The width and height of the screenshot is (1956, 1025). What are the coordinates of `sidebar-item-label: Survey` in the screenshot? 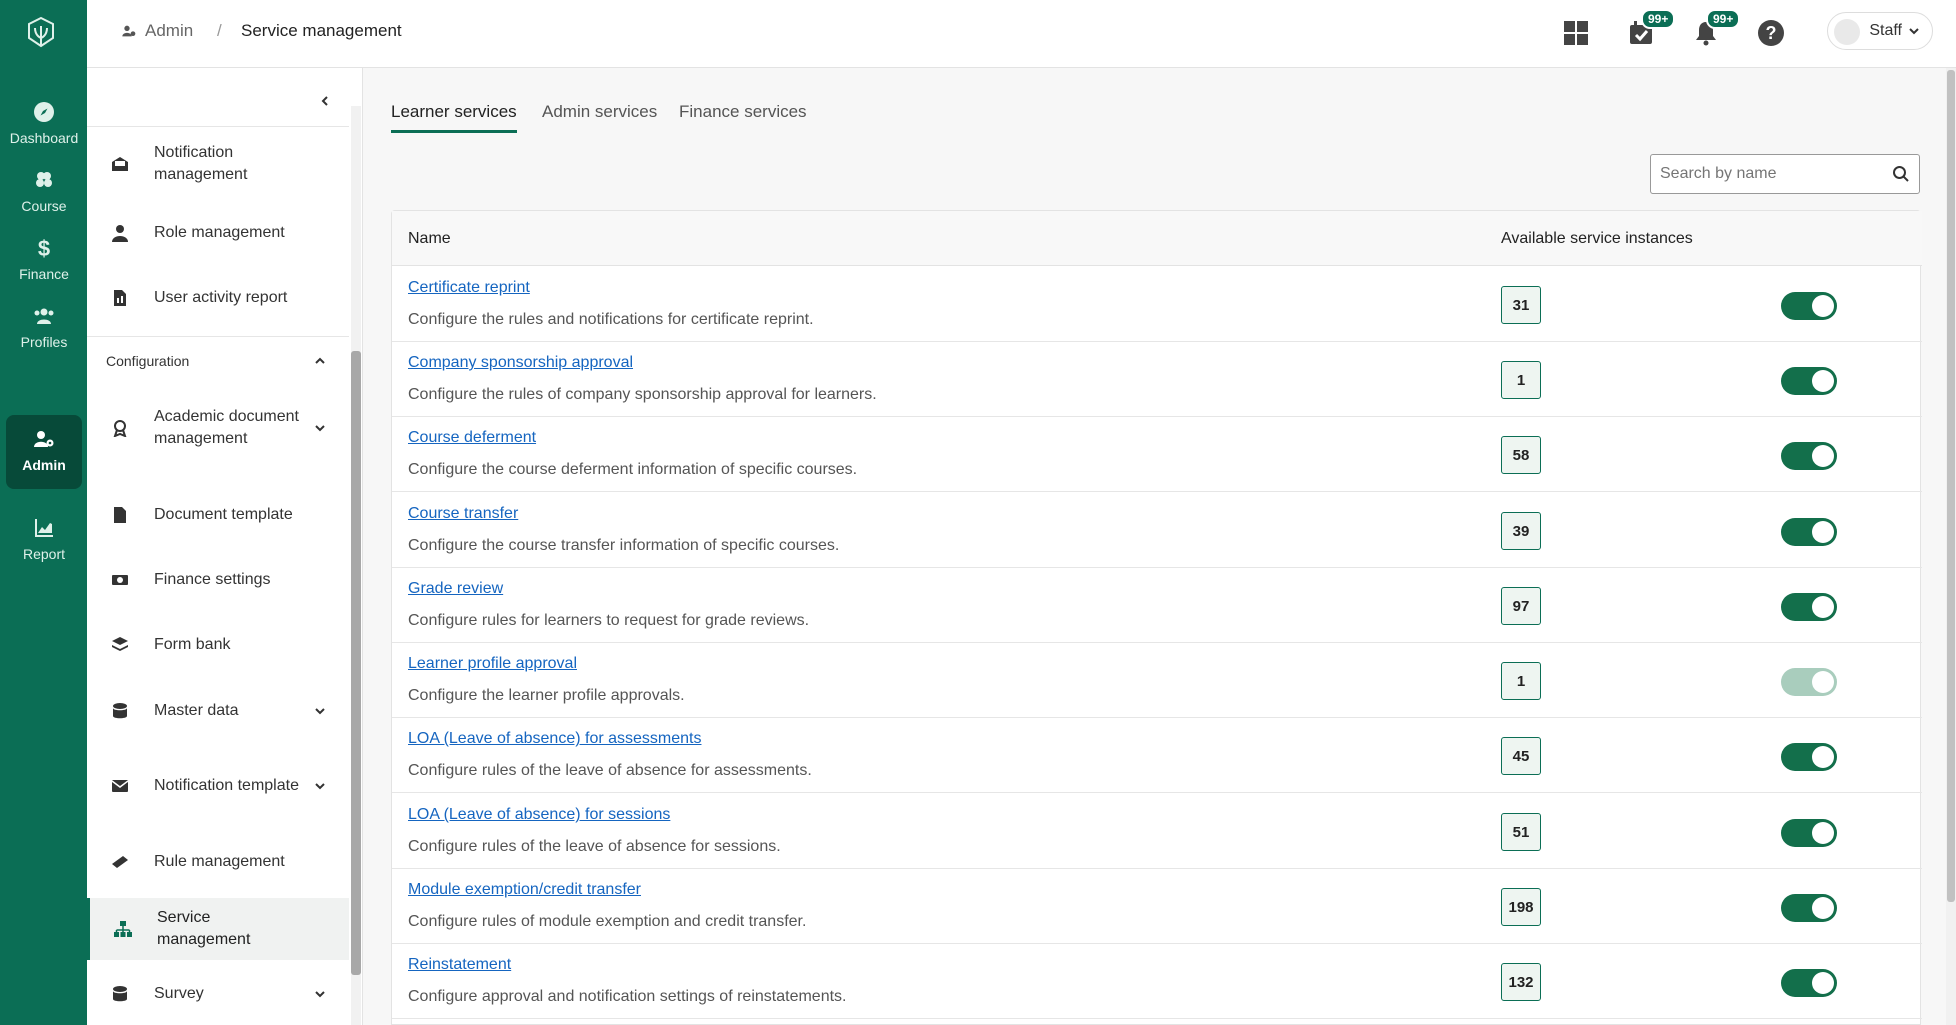 It's located at (179, 993).